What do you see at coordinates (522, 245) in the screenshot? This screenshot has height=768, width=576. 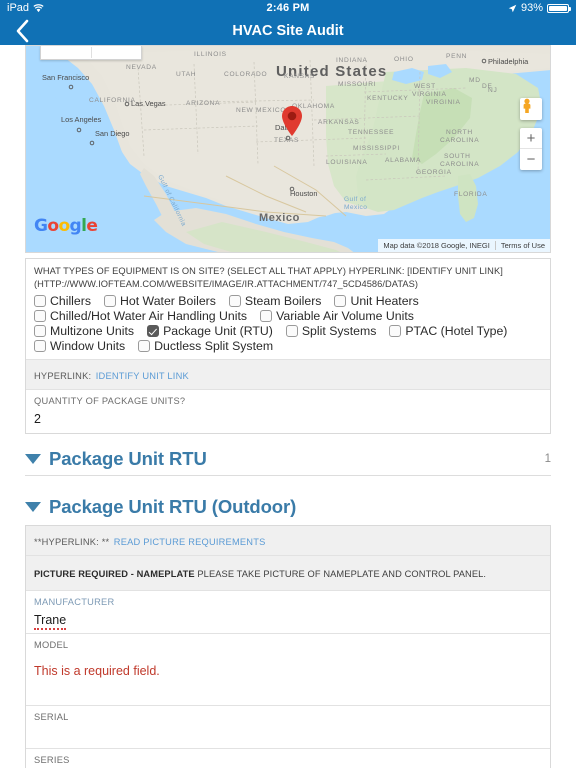 I see `terms-of-use-link: Terms of Use` at bounding box center [522, 245].